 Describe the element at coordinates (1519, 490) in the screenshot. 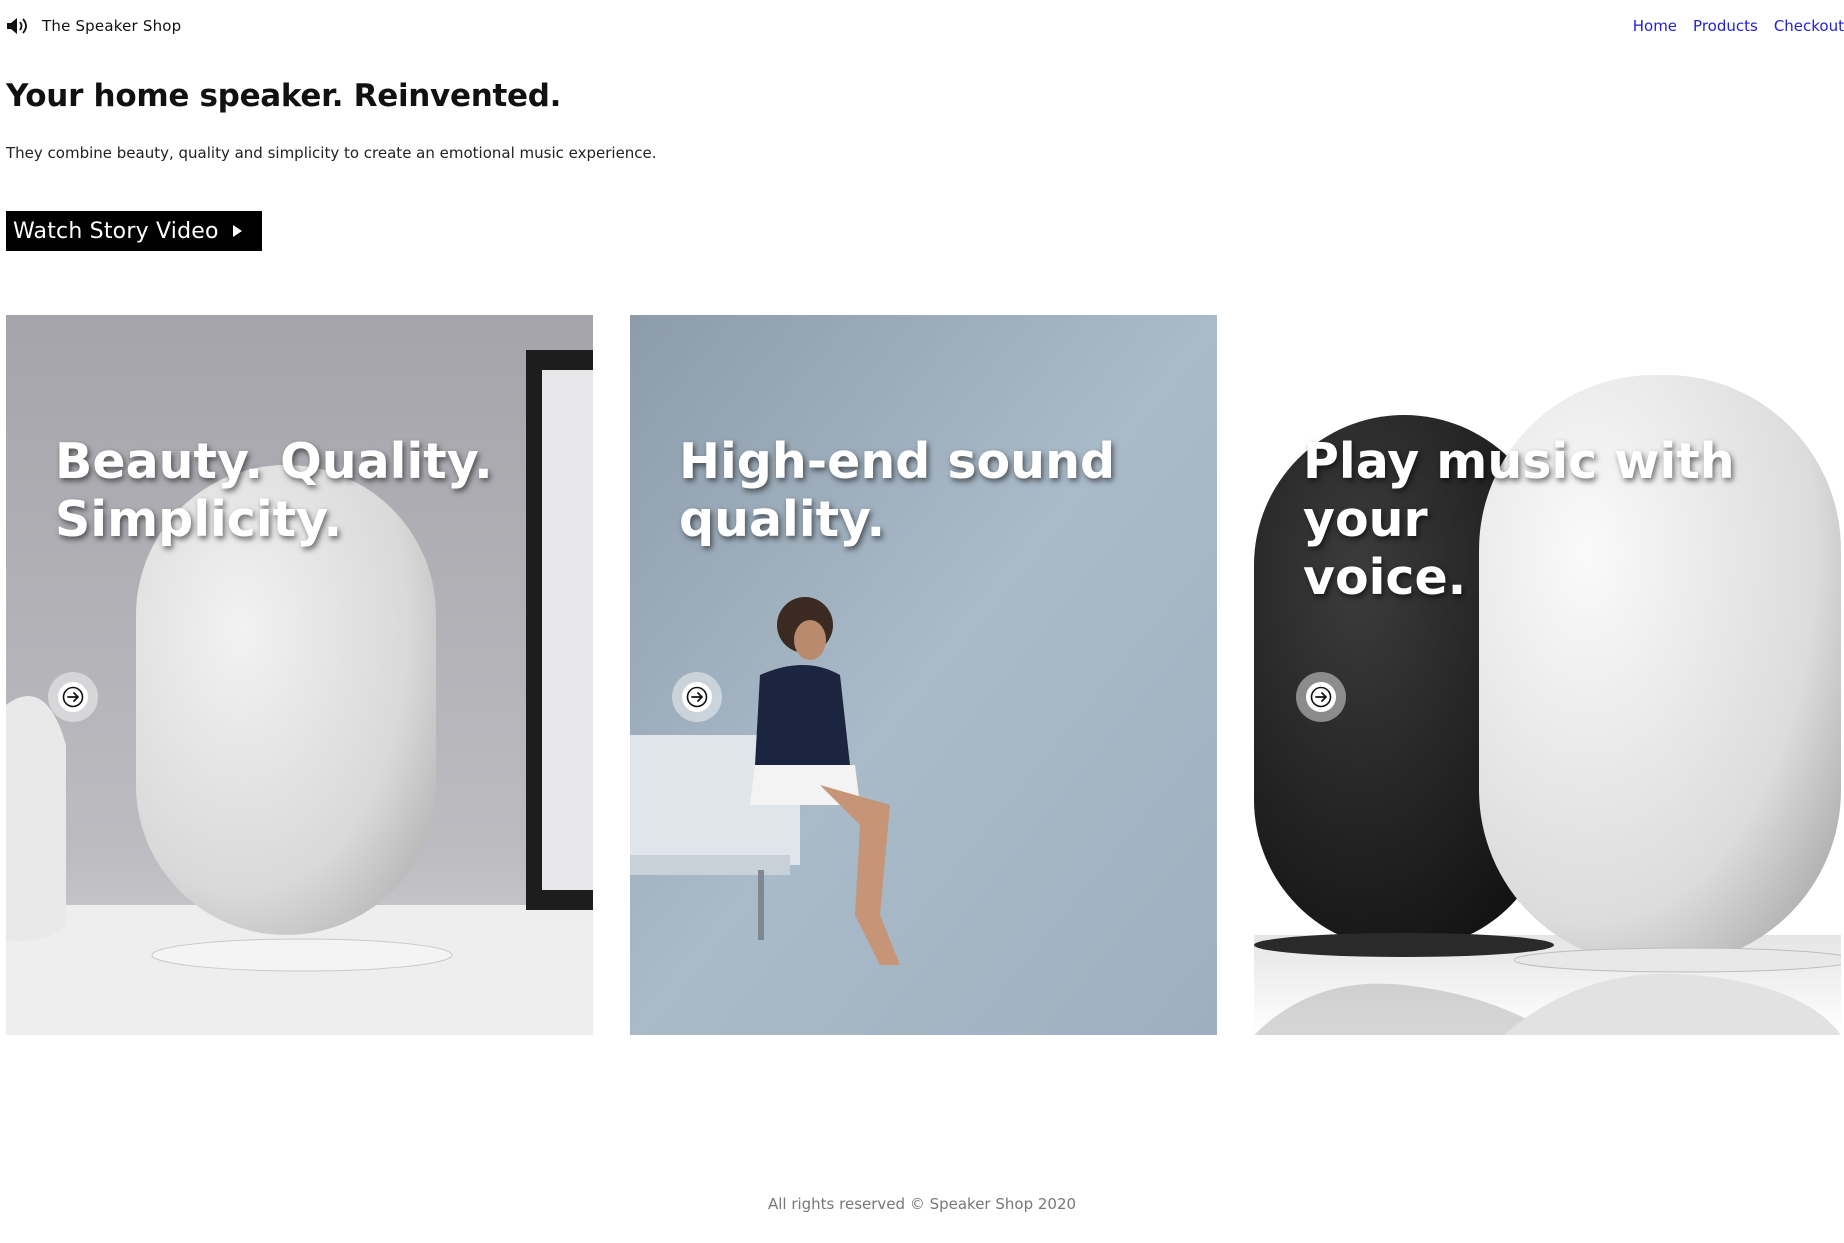

I see `card-title-line1: Play music with your` at that location.